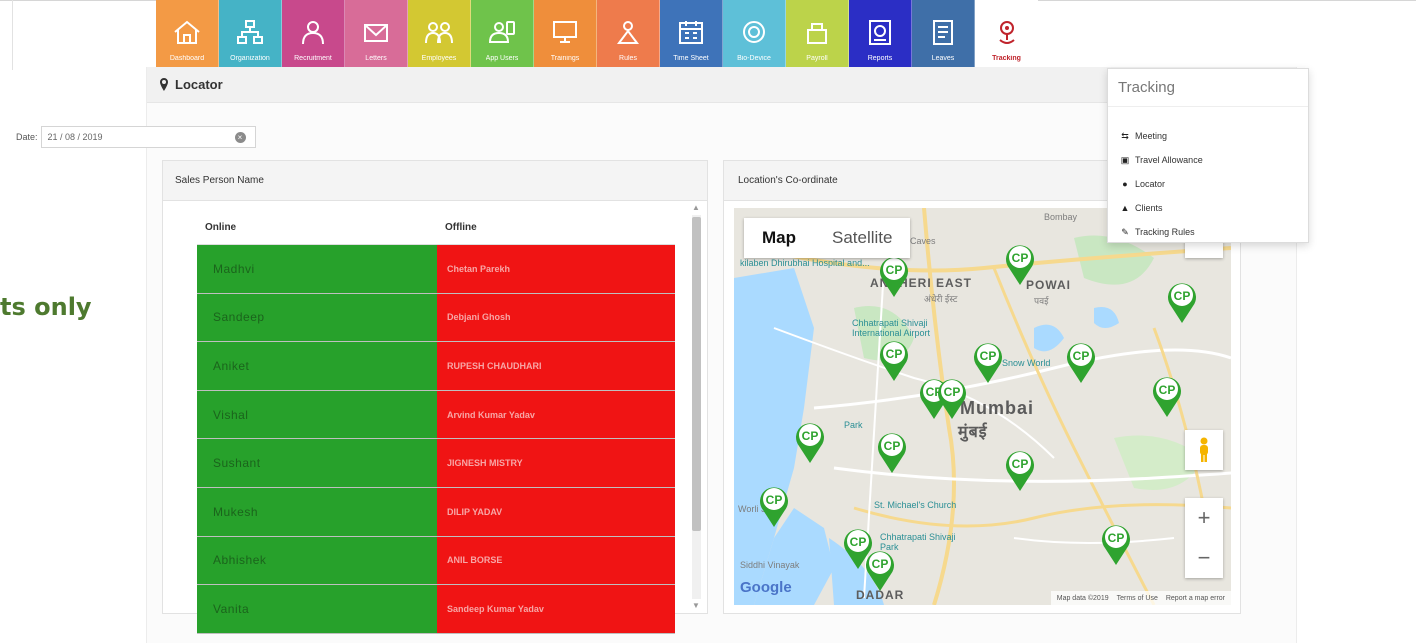 Image resolution: width=1416 pixels, height=643 pixels. Describe the element at coordinates (696, 207) in the screenshot. I see `scroll-up-icon: ▲` at that location.